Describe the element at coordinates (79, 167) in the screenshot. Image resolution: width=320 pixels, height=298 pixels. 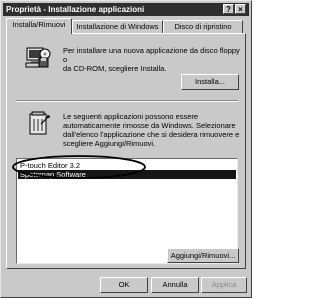
I see `highlight-ellipse` at that location.